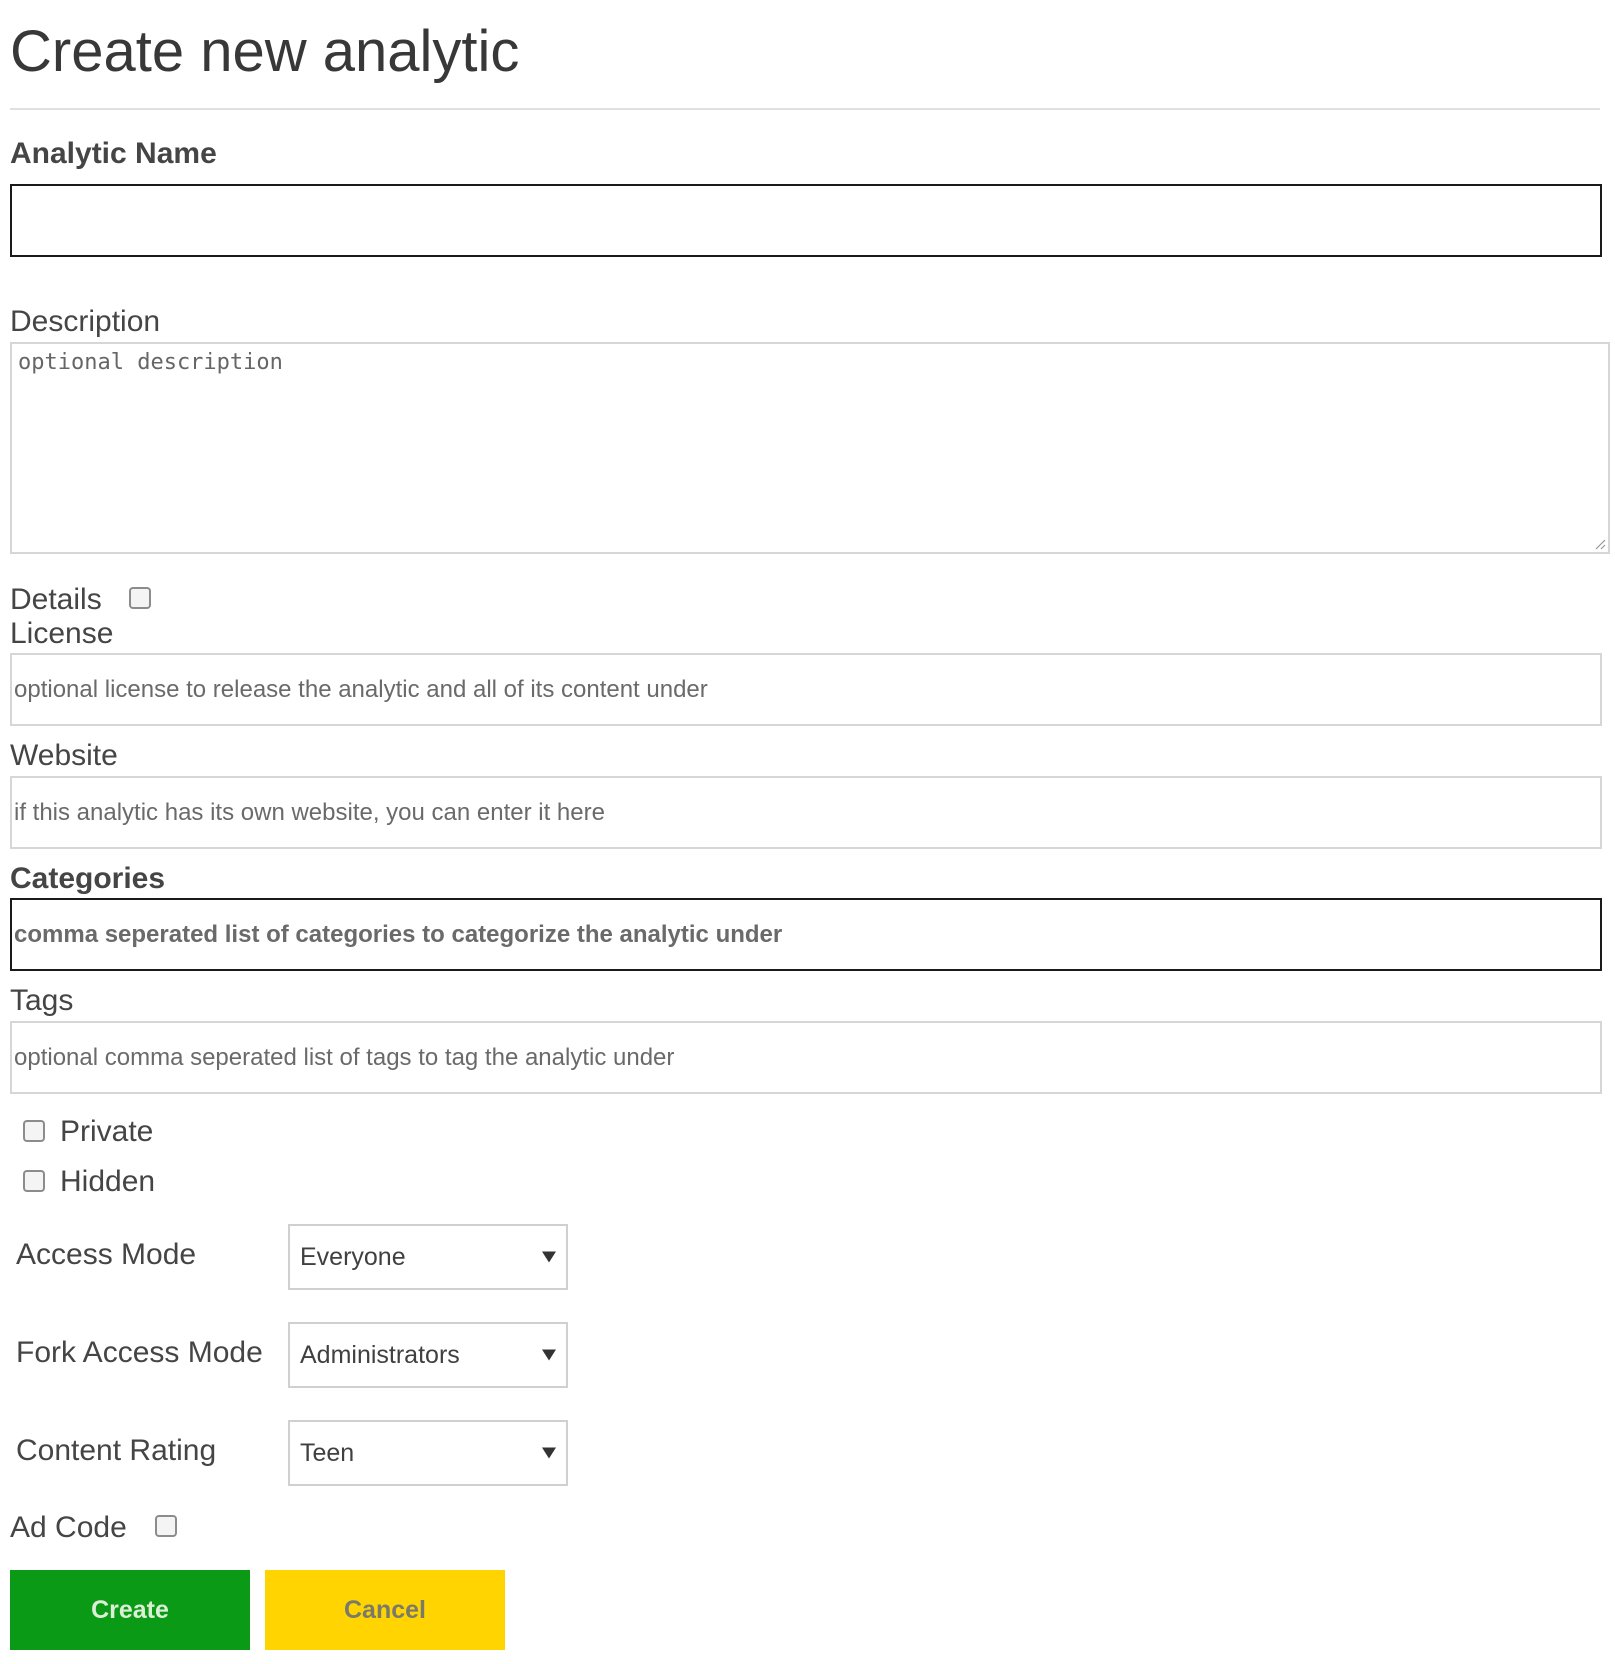  I want to click on title-divider, so click(805, 109).